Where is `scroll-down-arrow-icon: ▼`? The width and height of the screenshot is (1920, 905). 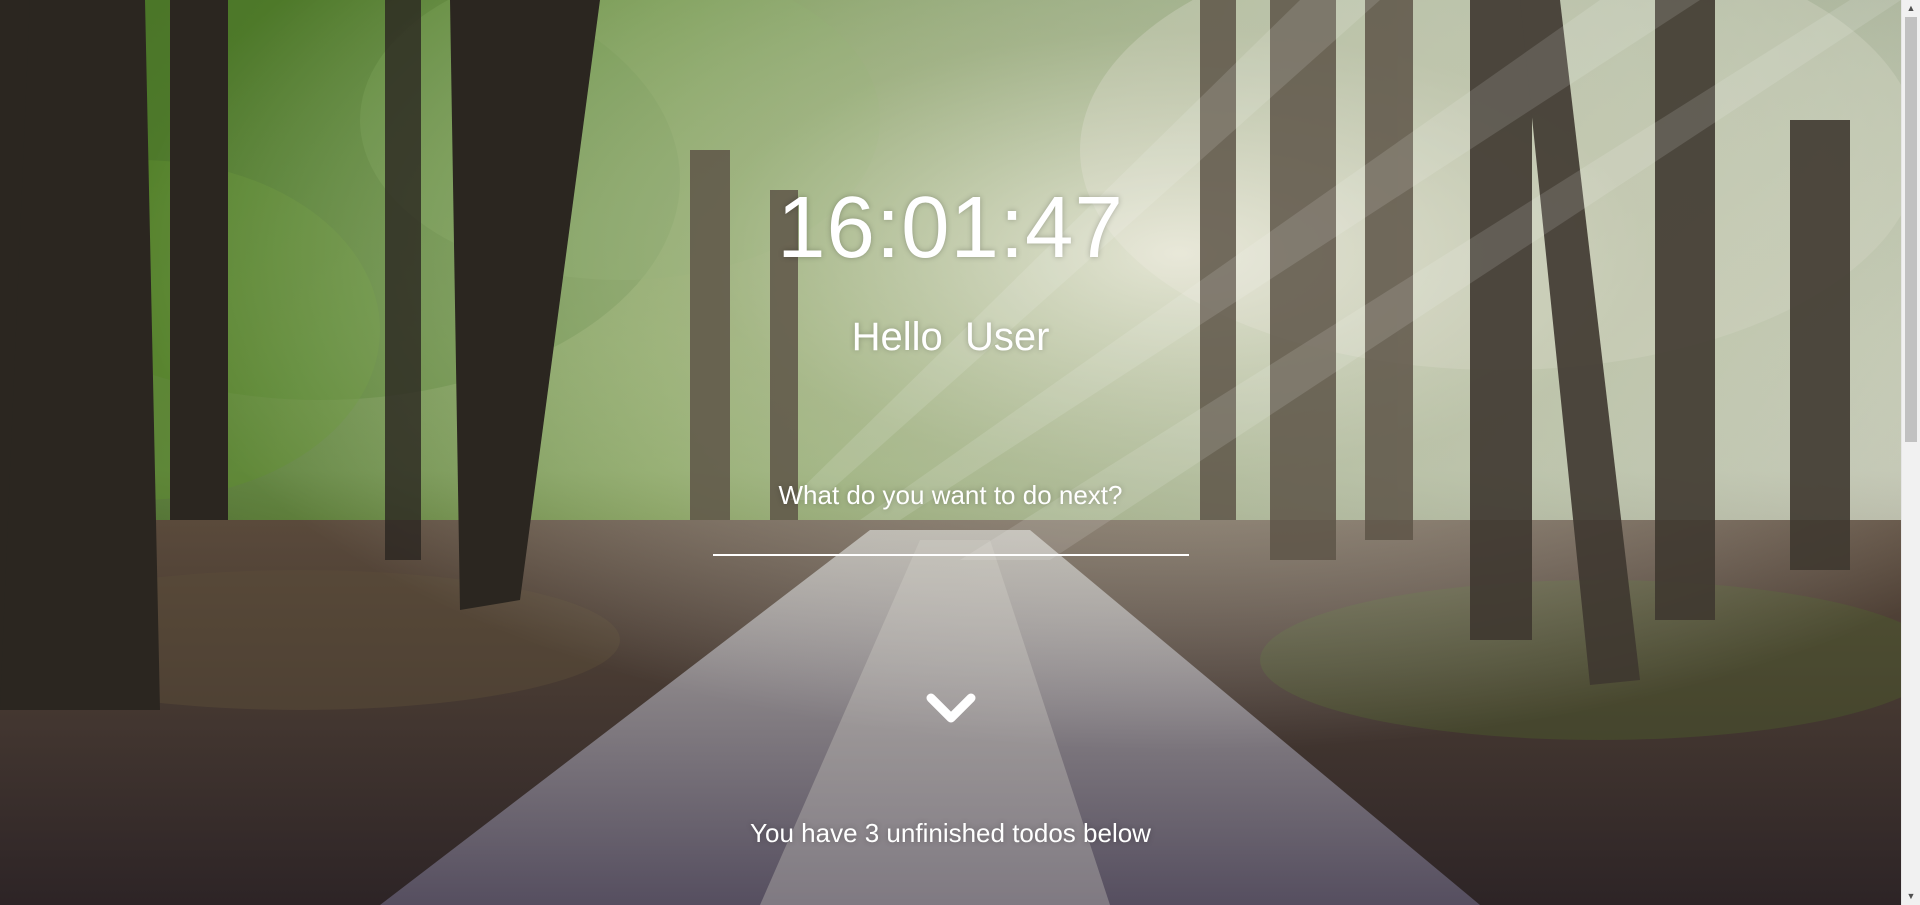 scroll-down-arrow-icon: ▼ is located at coordinates (1911, 896).